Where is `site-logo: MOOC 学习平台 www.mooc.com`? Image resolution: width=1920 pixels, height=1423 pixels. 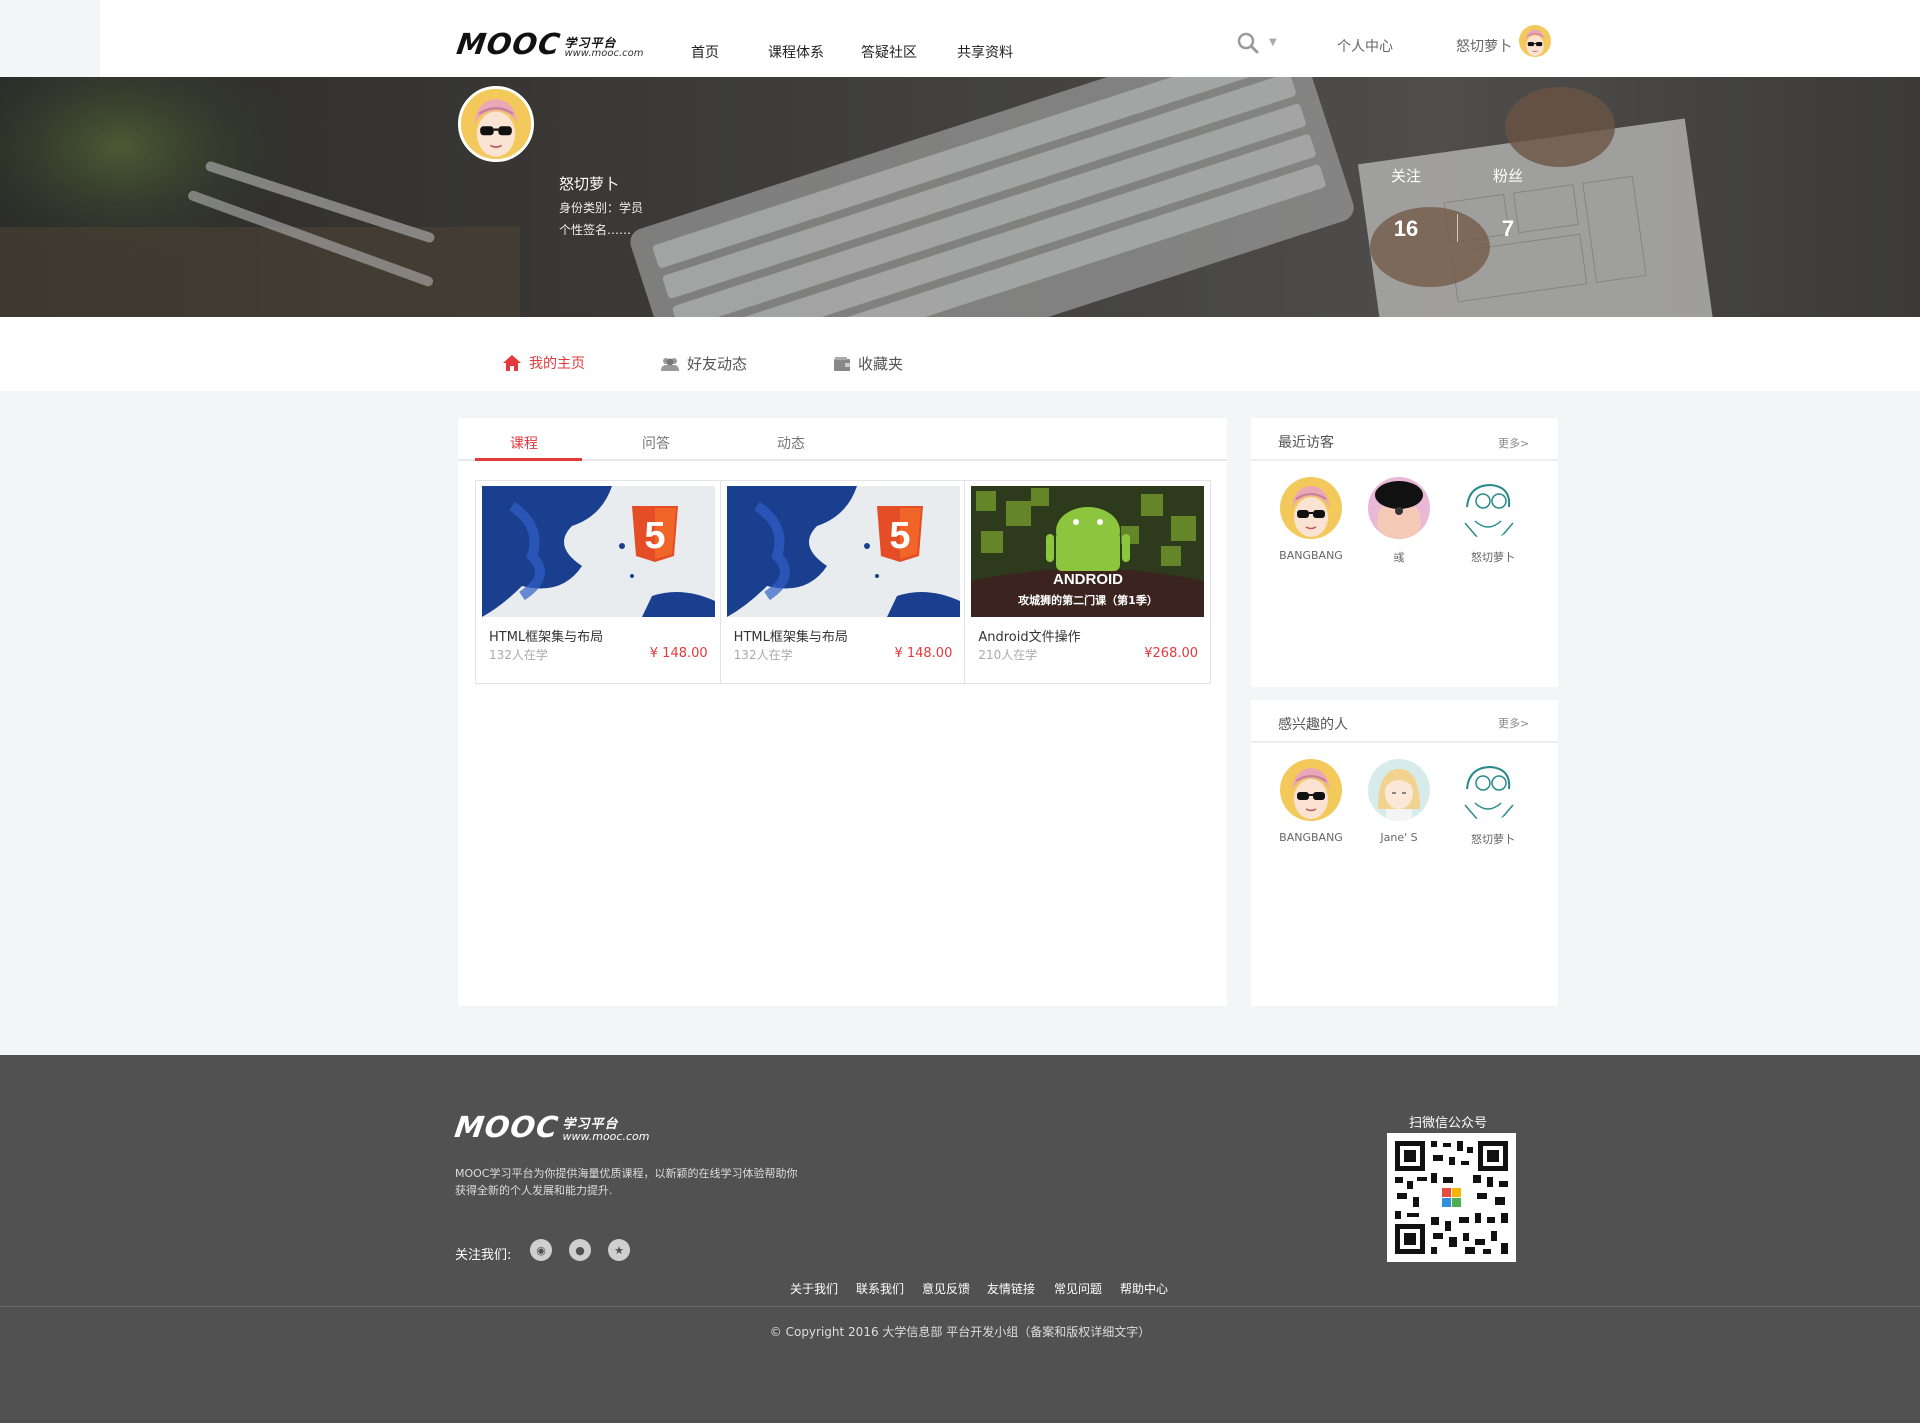 site-logo: MOOC 学习平台 www.mooc.com is located at coordinates (549, 44).